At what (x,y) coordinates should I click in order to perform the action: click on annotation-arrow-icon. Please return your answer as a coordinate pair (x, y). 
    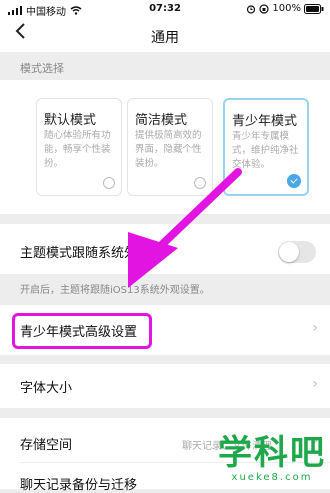
    Looking at the image, I should click on (185, 228).